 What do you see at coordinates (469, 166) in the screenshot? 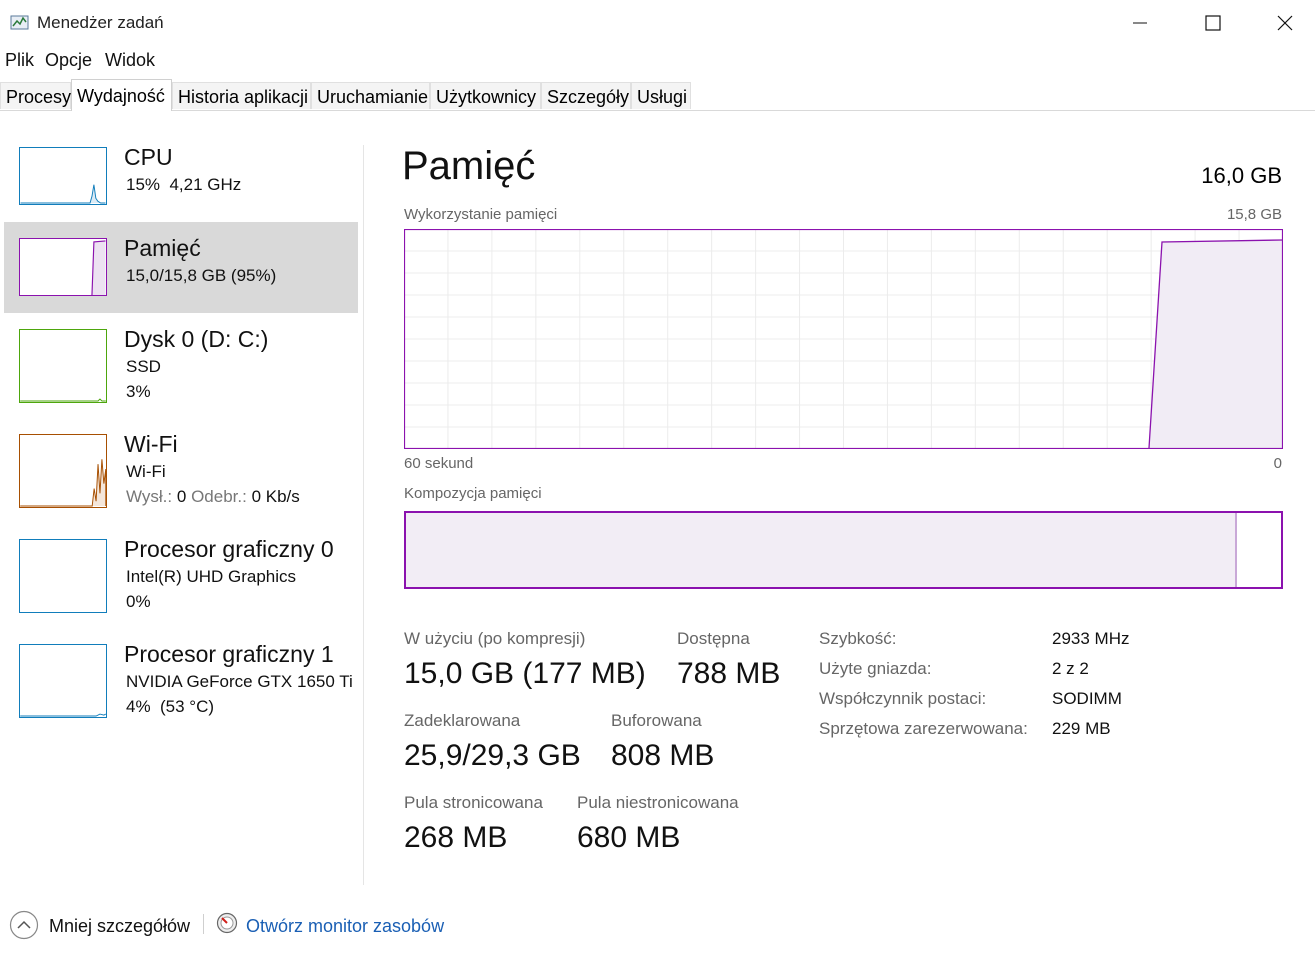
I see `page-title: Pamięć` at bounding box center [469, 166].